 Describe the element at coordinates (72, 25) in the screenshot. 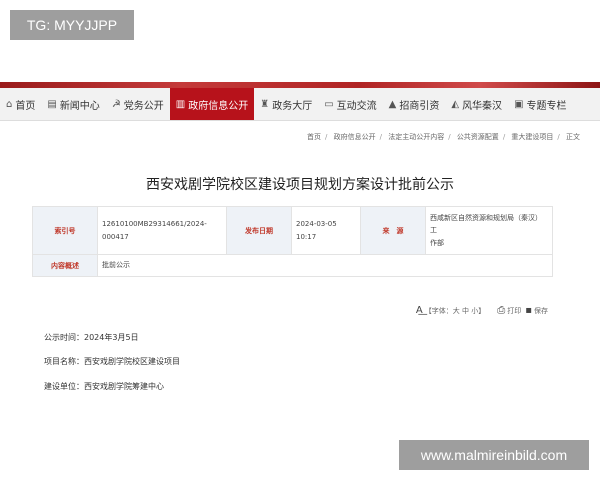

I see `watermark-top: TG: MYYJJPP` at that location.